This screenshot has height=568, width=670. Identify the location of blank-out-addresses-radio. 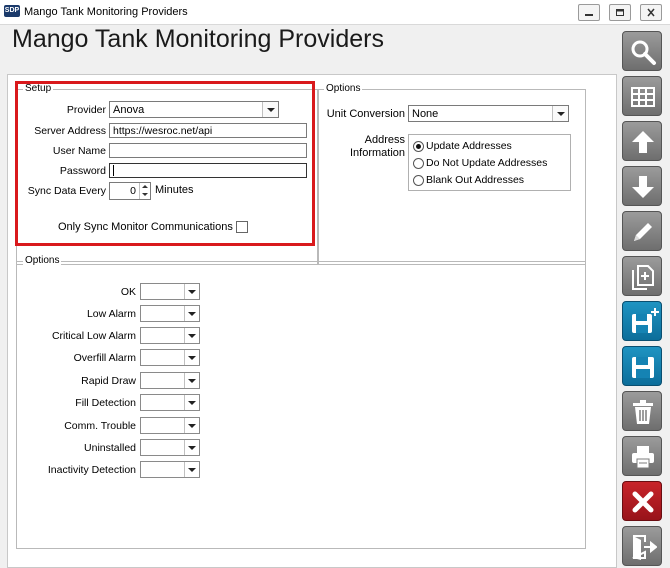
(418, 180).